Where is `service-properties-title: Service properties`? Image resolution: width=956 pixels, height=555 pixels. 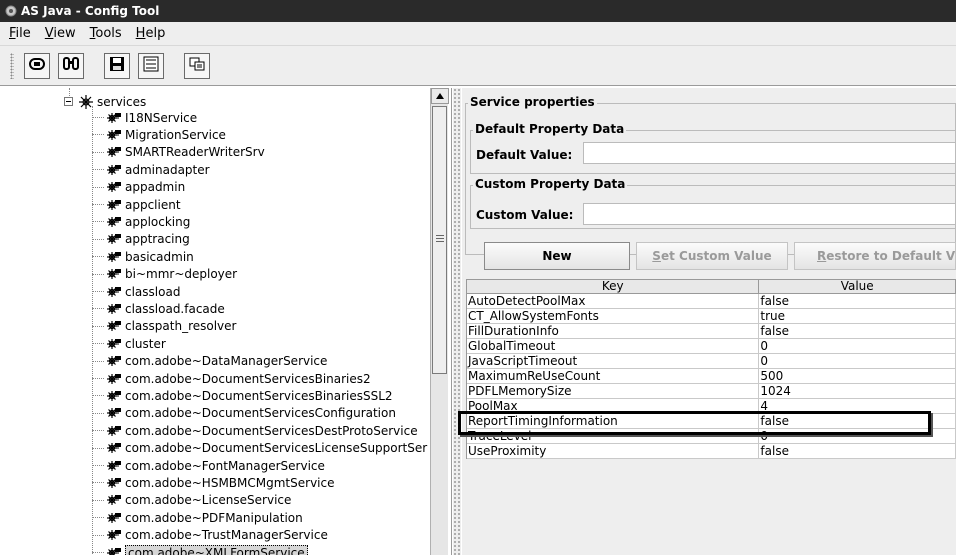 service-properties-title: Service properties is located at coordinates (532, 102).